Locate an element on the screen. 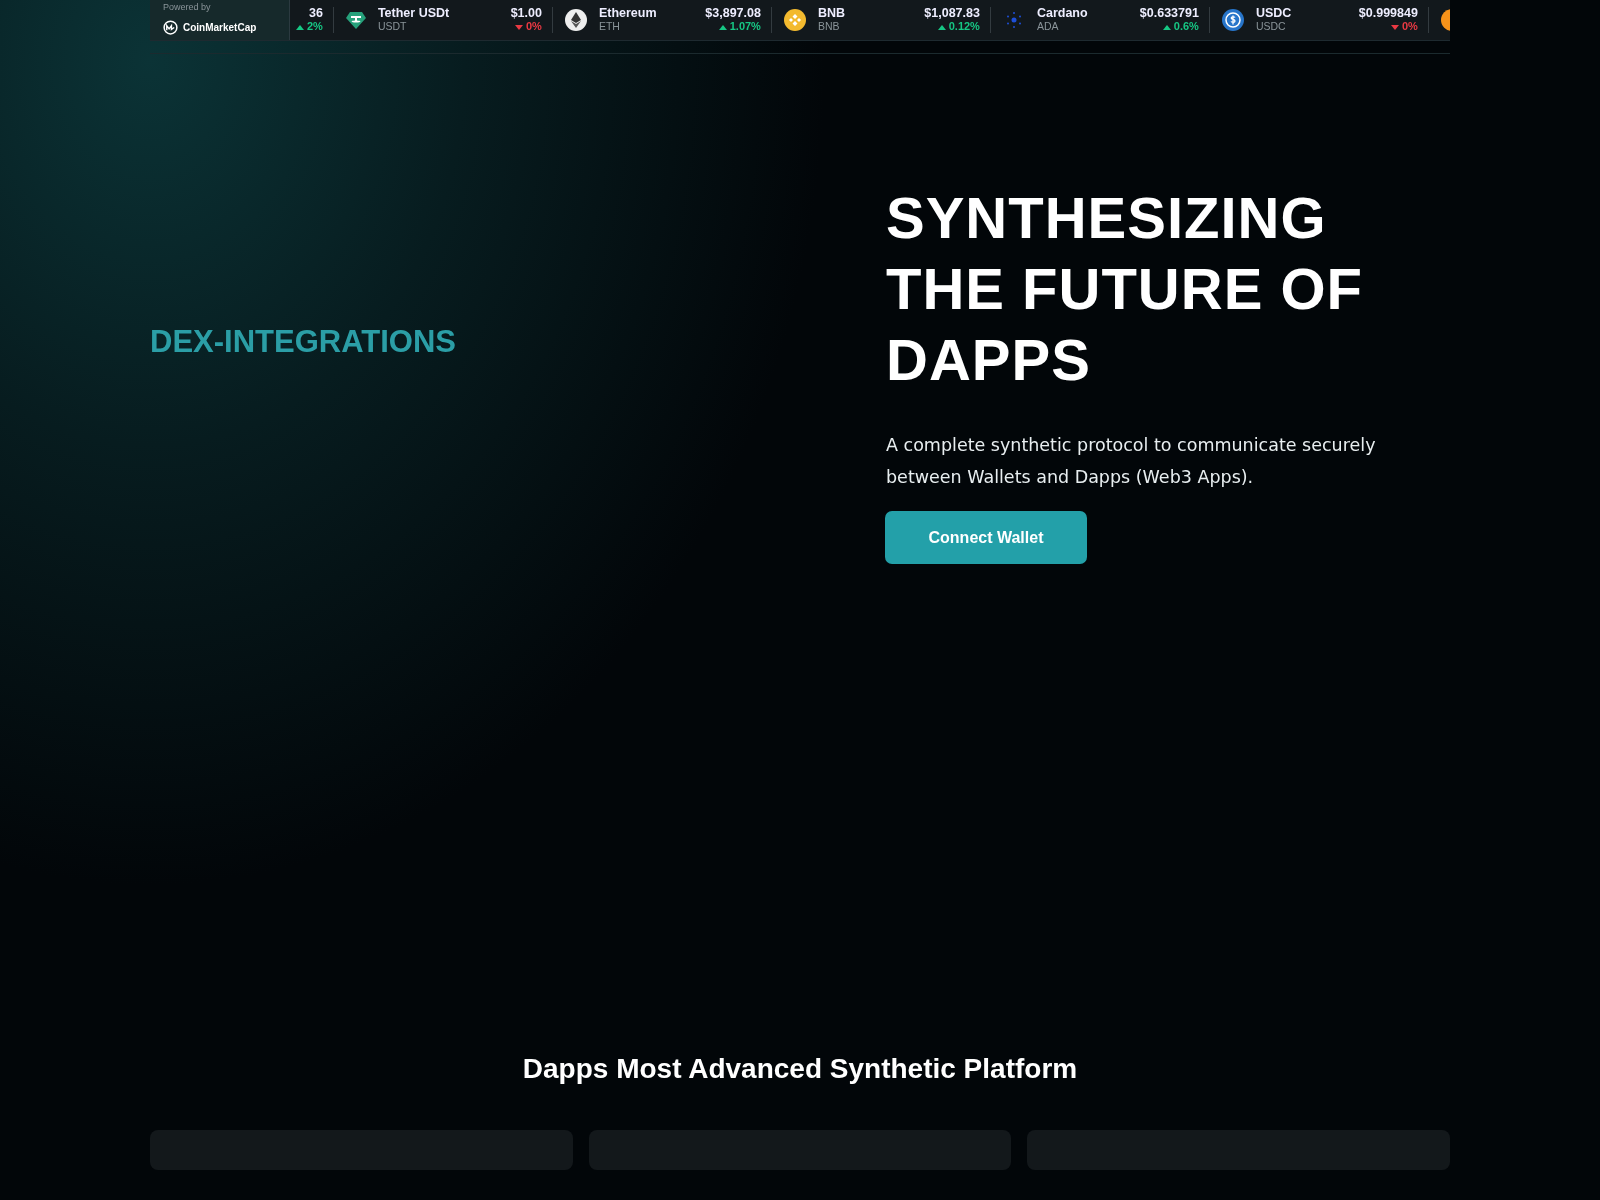 This screenshot has height=1200, width=1600. section-heading: Dapps Most Advanced Synthetic Platform is located at coordinates (800, 1069).